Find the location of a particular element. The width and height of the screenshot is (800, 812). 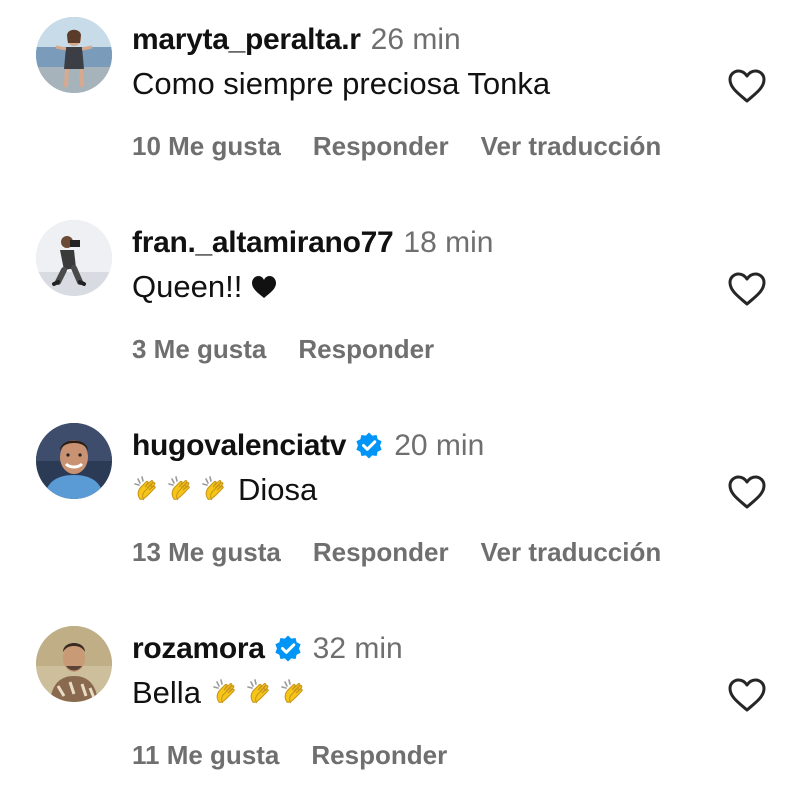

comment-body: Como siempre preciosa Tonka is located at coordinates (341, 83).